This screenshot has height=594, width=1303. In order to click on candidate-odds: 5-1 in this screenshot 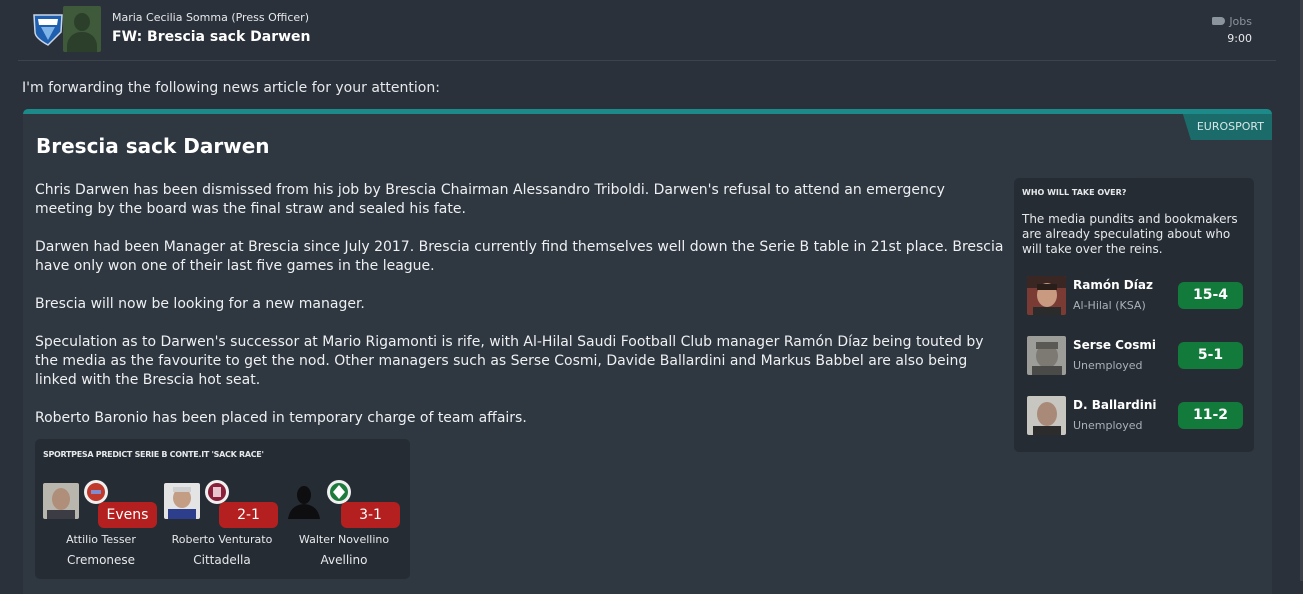, I will do `click(1210, 355)`.